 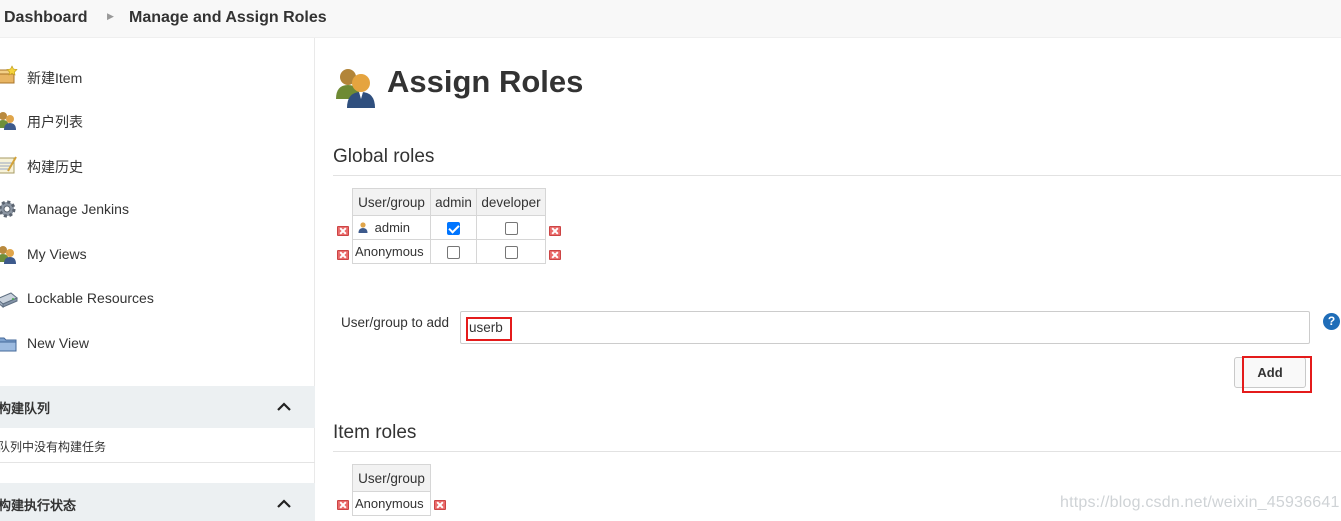 What do you see at coordinates (453, 202) in the screenshot?
I see `column-header-admin: admin` at bounding box center [453, 202].